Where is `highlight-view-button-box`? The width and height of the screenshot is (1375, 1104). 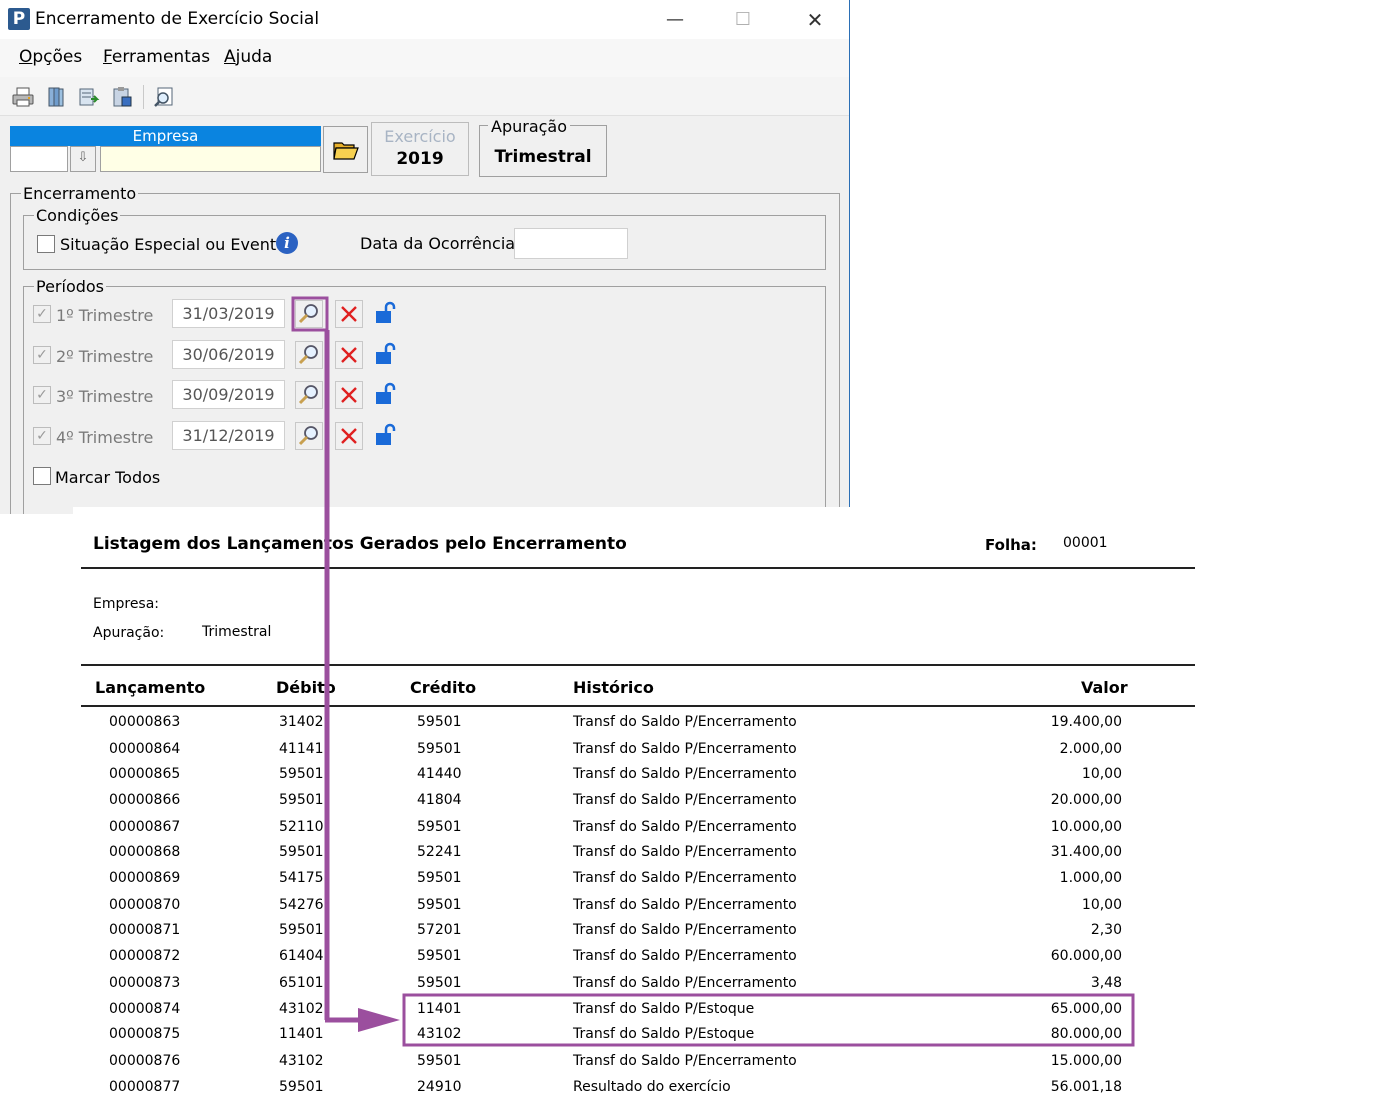
highlight-view-button-box is located at coordinates (310, 314).